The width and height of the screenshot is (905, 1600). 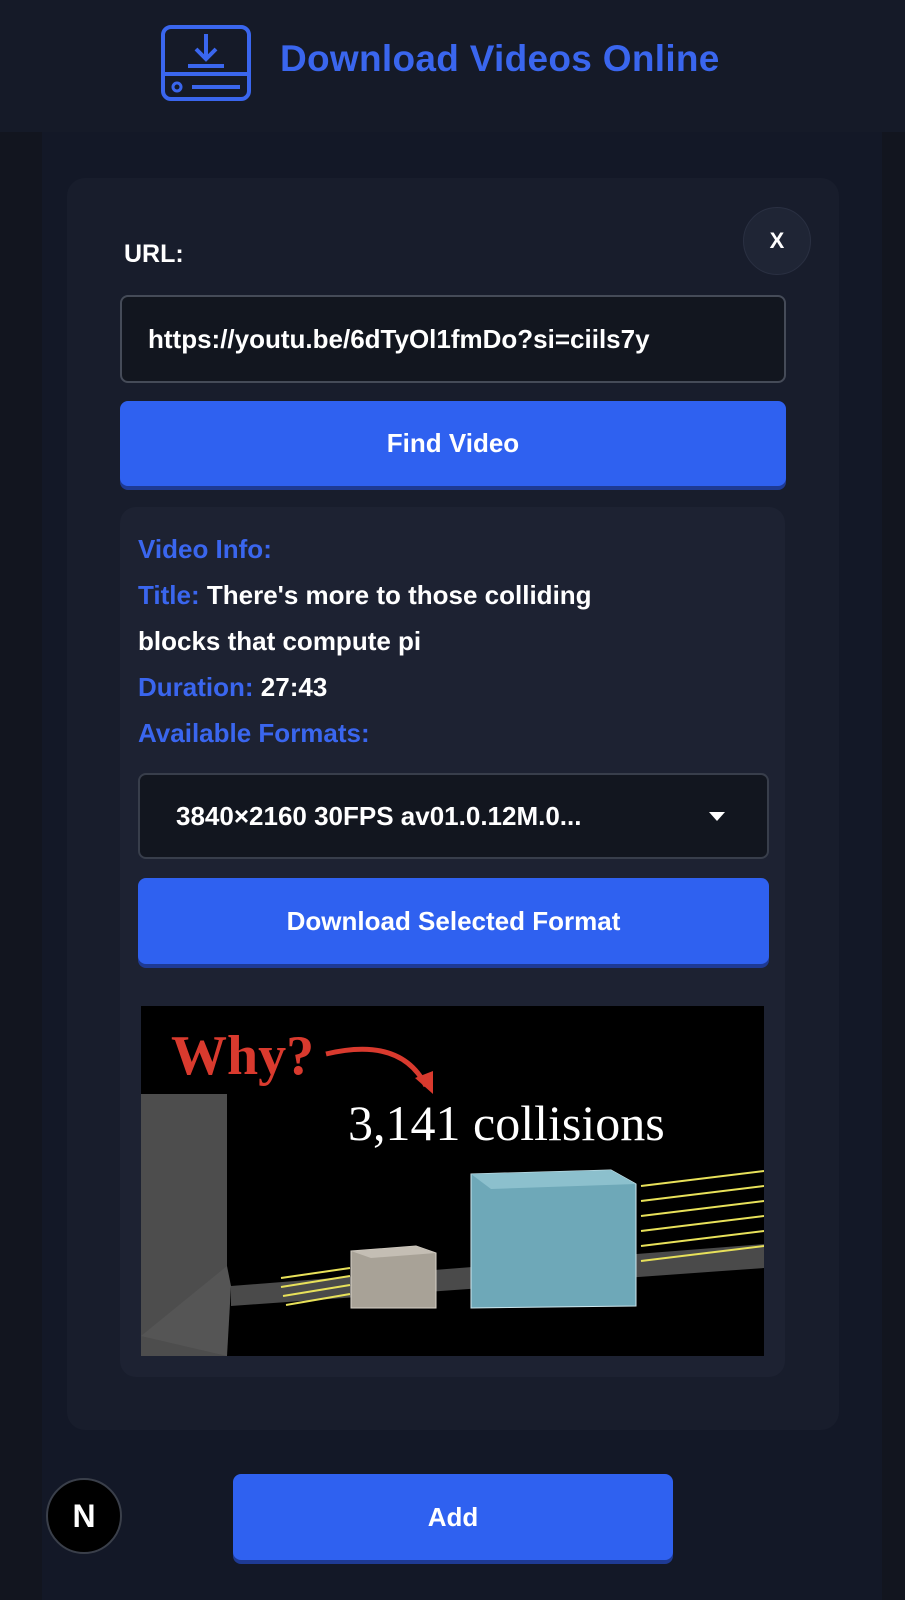 I want to click on title-row: Title: There's more to those colliding, so click(x=365, y=595).